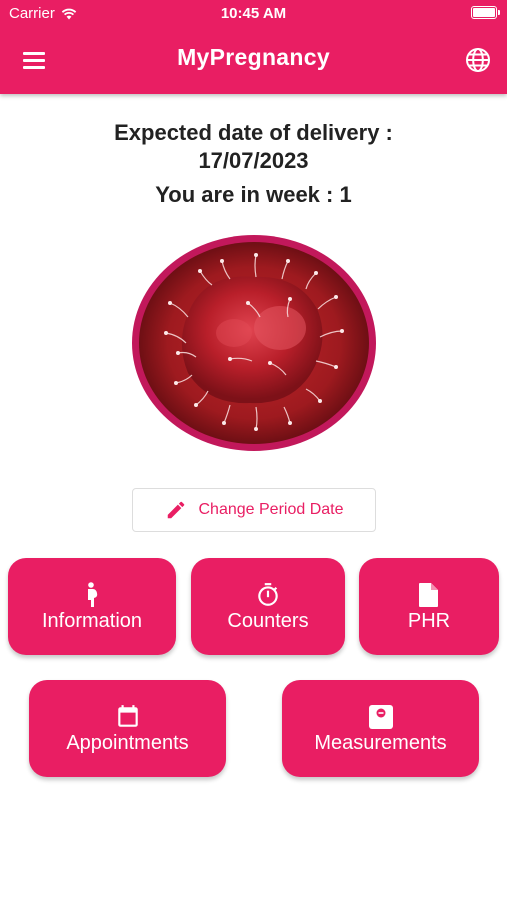 The width and height of the screenshot is (507, 900). I want to click on tile-measurements: Measurements, so click(380, 728).